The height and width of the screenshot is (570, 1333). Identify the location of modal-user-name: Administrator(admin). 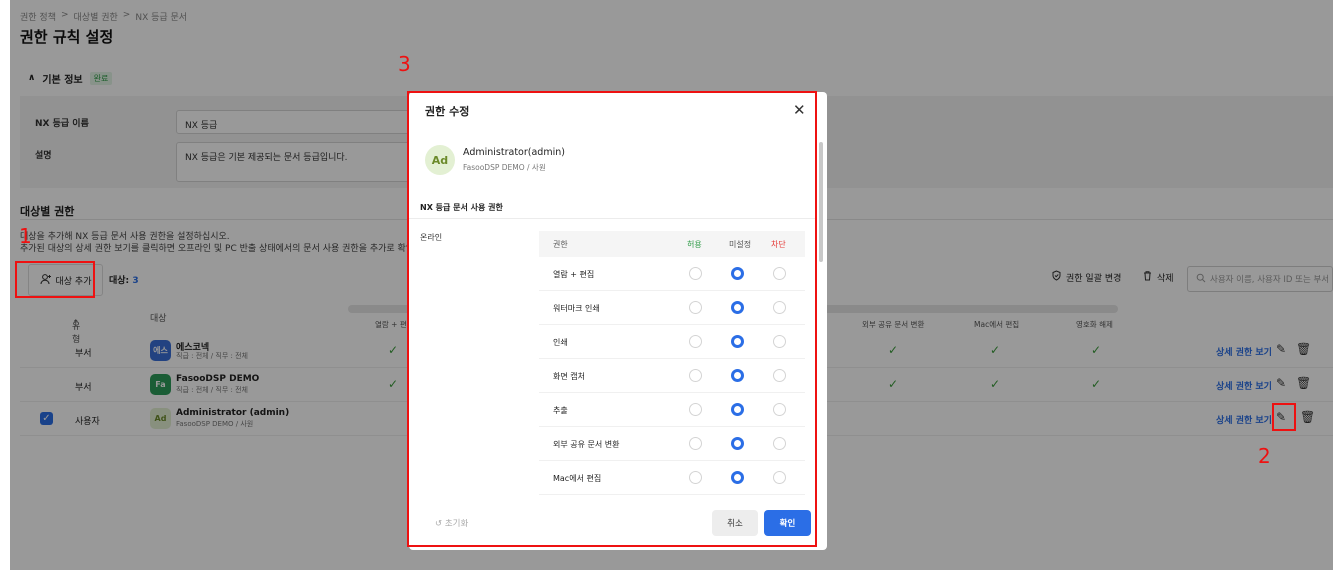
(514, 152).